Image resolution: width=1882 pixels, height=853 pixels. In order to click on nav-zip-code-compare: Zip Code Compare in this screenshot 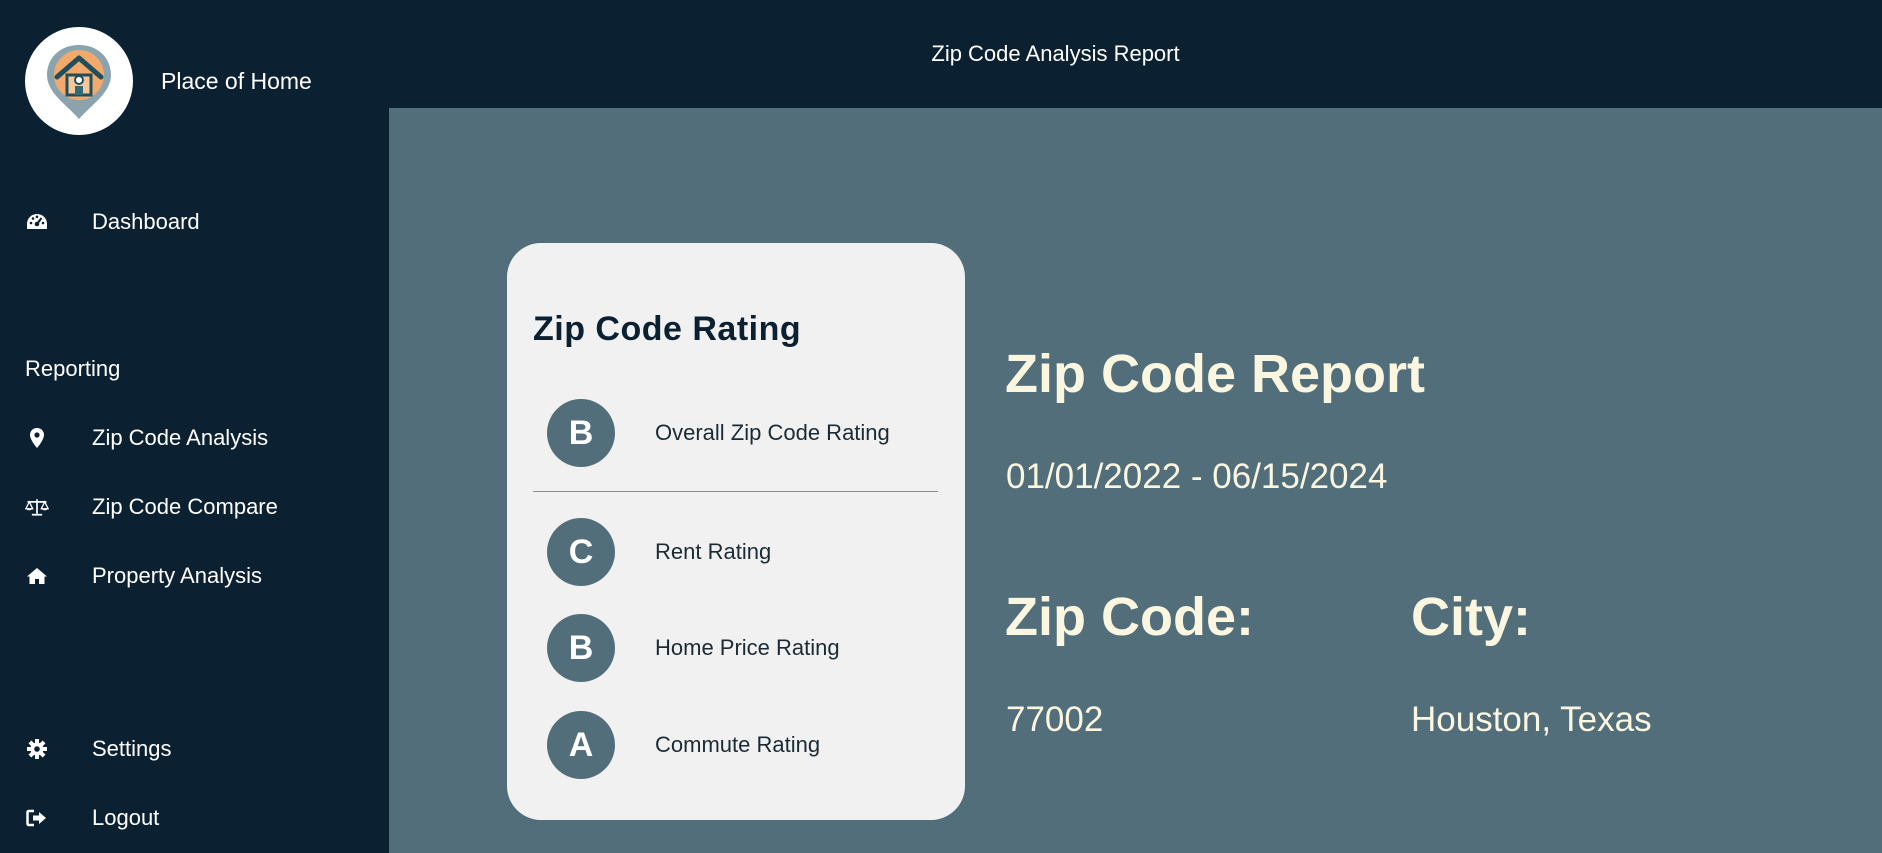, I will do `click(151, 506)`.